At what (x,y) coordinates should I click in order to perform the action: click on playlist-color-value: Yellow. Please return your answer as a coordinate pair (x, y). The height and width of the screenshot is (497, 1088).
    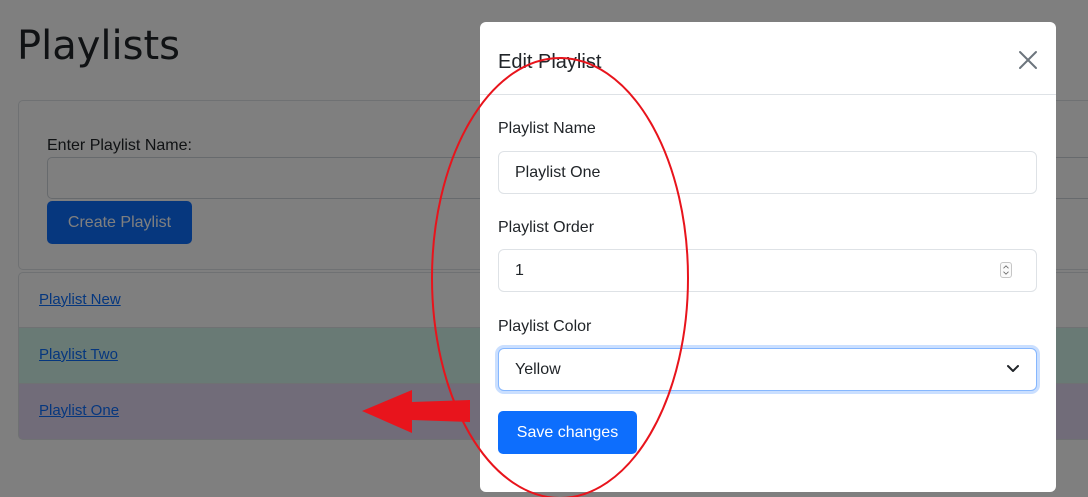
    Looking at the image, I should click on (538, 369).